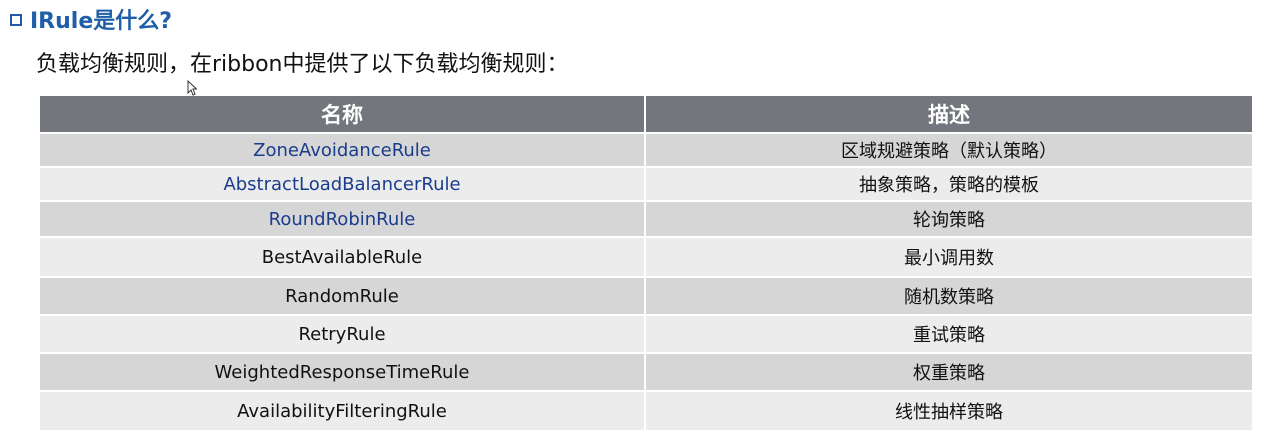  What do you see at coordinates (948, 184) in the screenshot?
I see `rule-description-cell: 抽象策略，策略的模板` at bounding box center [948, 184].